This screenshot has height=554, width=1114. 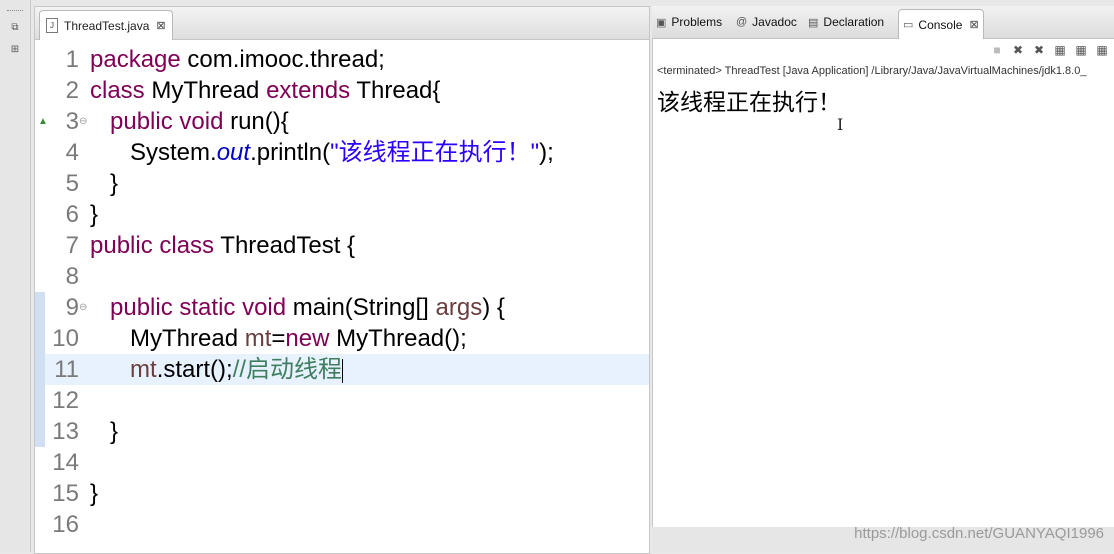 What do you see at coordinates (774, 22) in the screenshot?
I see `tab-label: Javadoc` at bounding box center [774, 22].